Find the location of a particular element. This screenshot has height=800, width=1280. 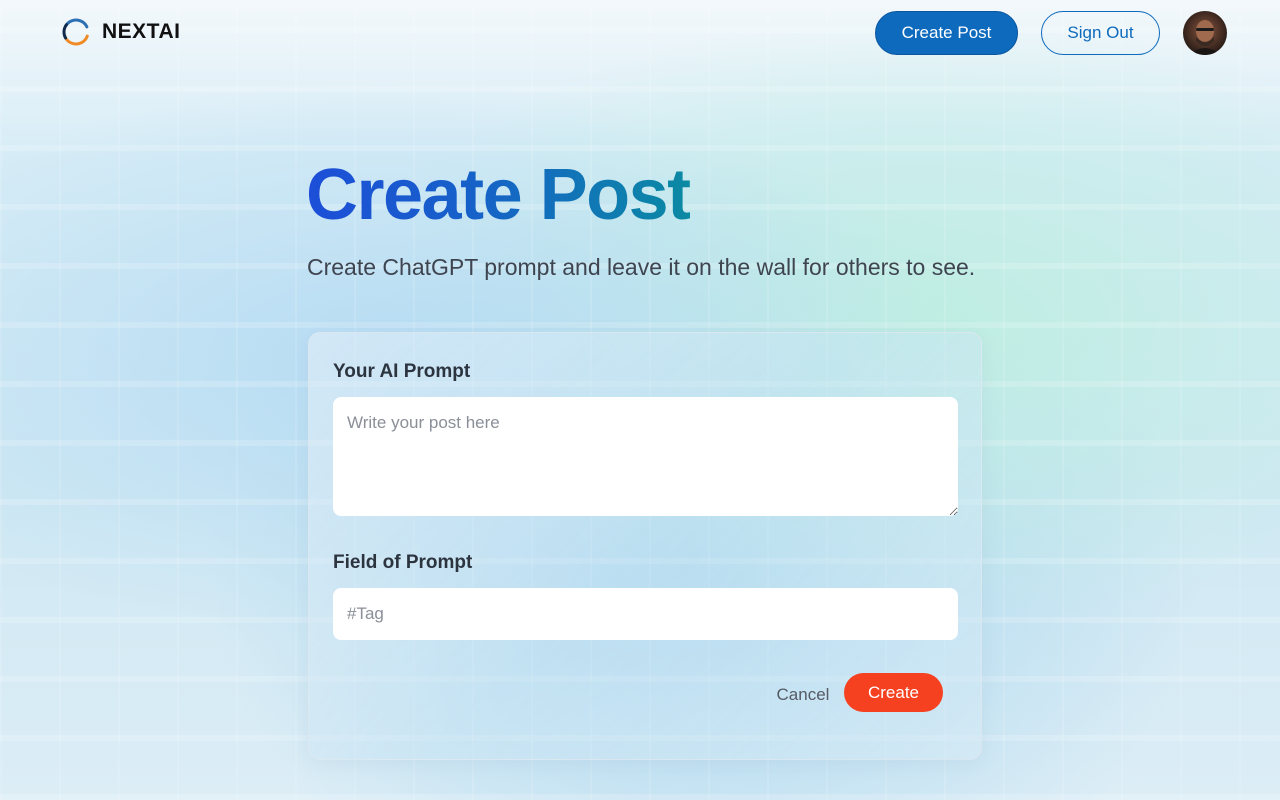

user-avatar is located at coordinates (1205, 33).